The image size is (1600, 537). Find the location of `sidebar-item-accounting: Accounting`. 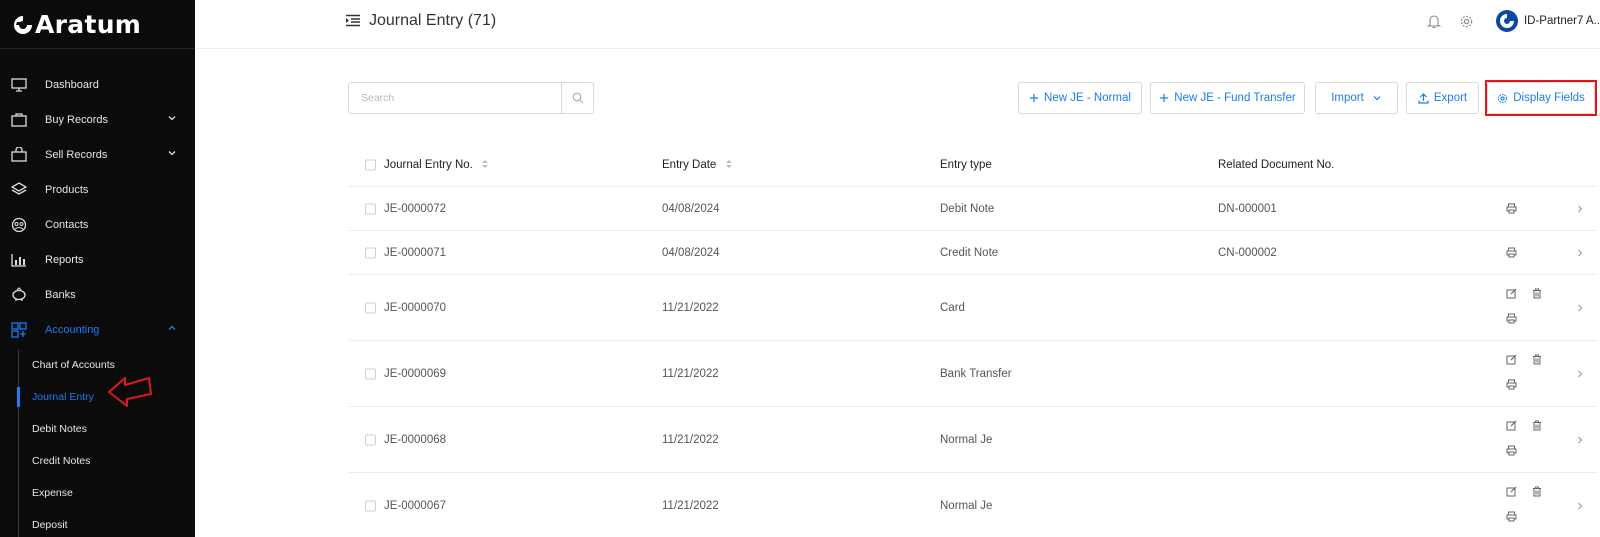

sidebar-item-accounting: Accounting is located at coordinates (97, 329).